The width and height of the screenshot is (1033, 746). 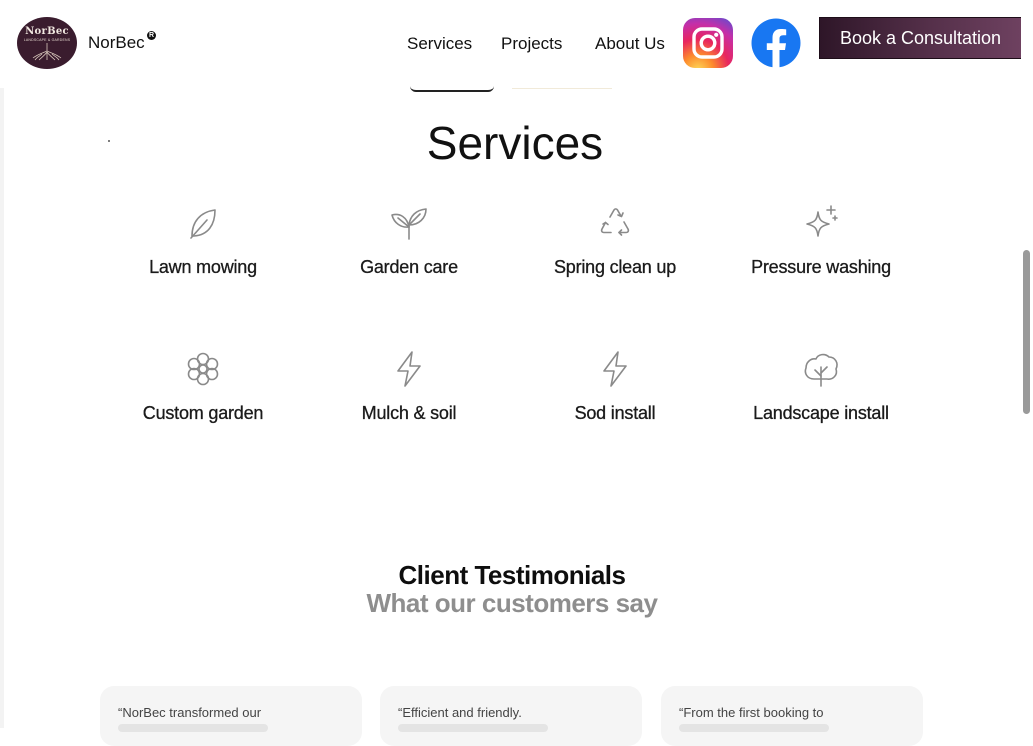 I want to click on testimonial-card: “From the first booking to, so click(x=792, y=716).